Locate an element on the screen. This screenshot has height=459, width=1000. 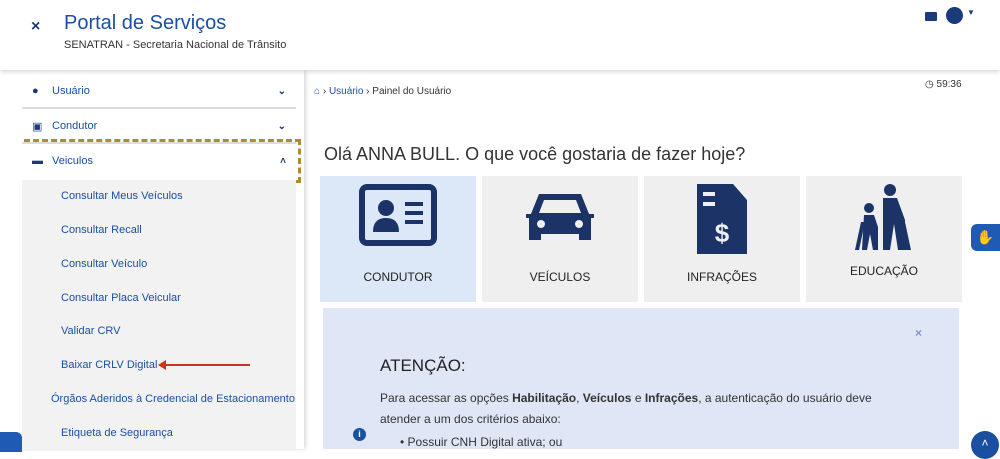
card-veiculos: VEÍCULOS is located at coordinates (560, 239).